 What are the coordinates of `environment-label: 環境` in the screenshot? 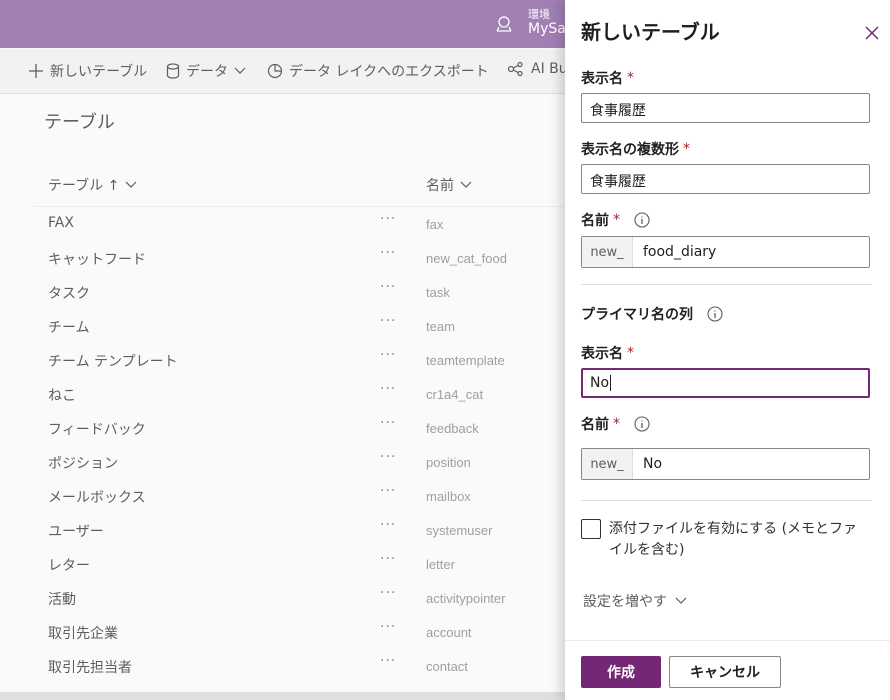 It's located at (539, 14).